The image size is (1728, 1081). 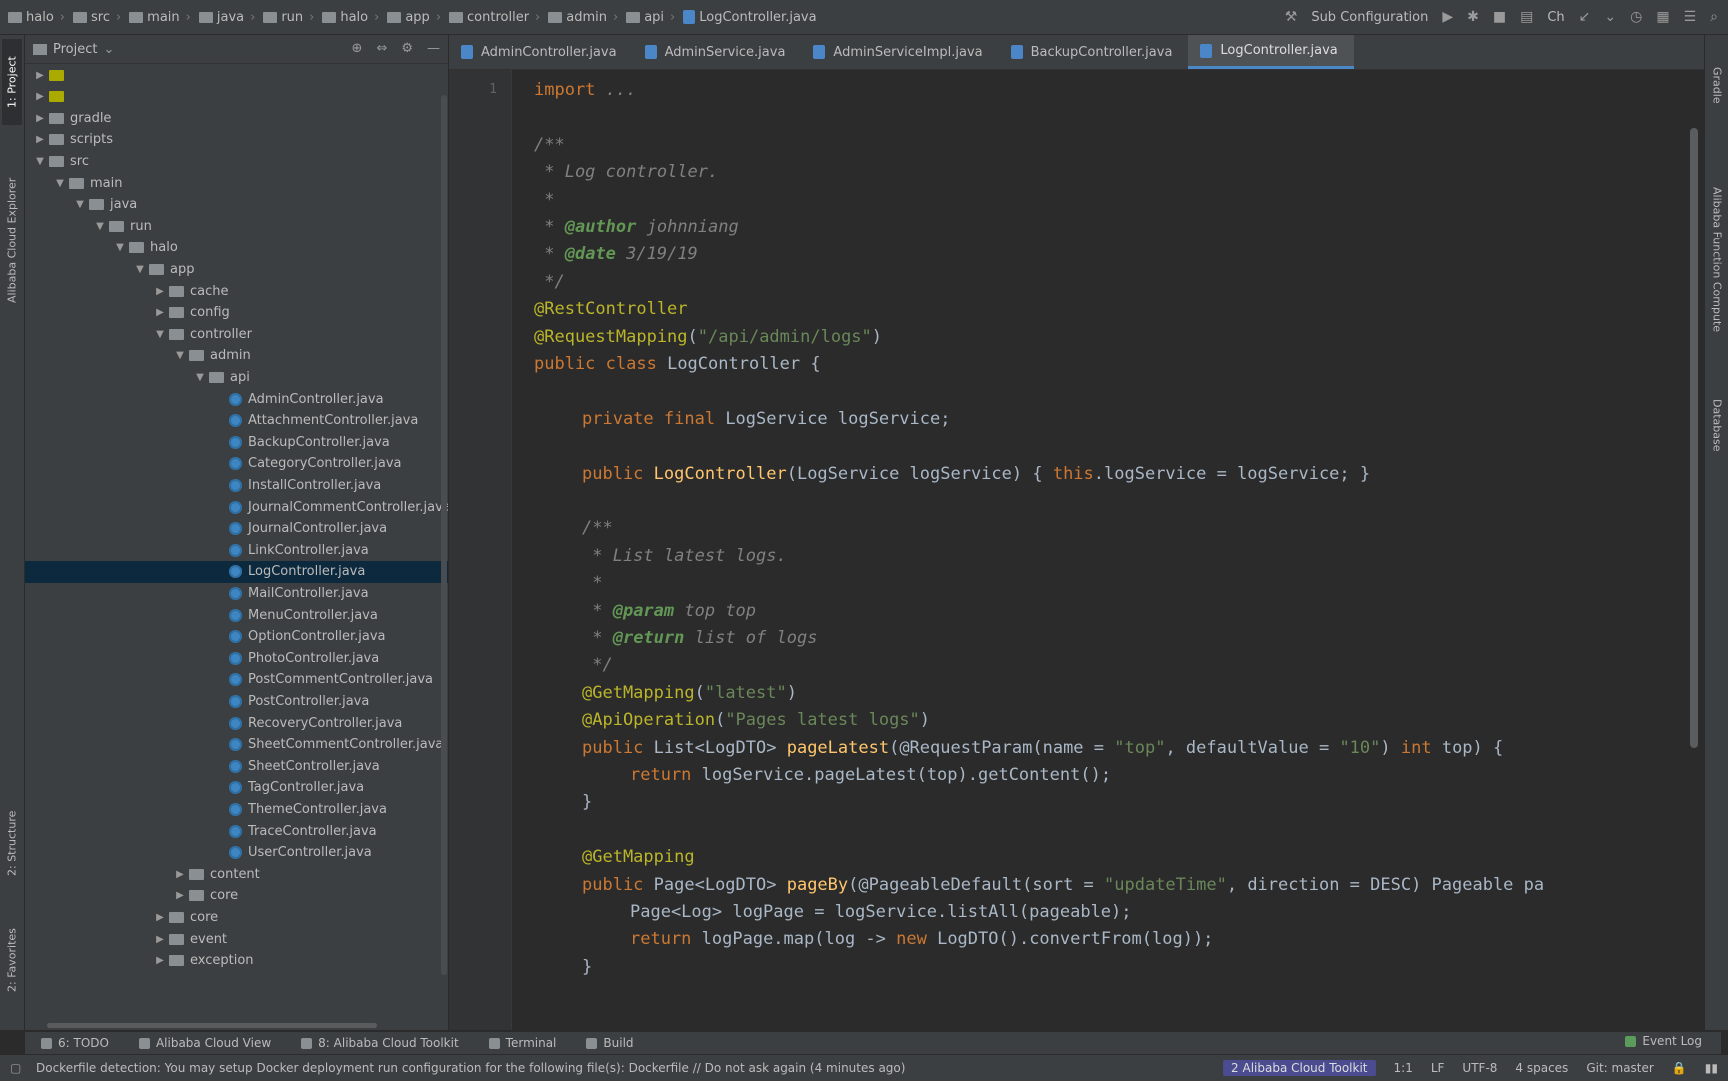 I want to click on file-encoding: UTF-8, so click(x=1479, y=1068).